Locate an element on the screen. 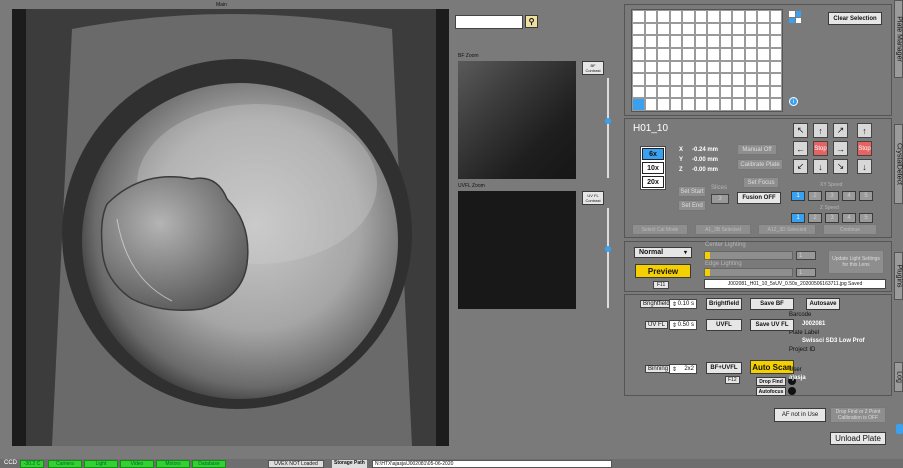 Image resolution: width=903 pixels, height=468 pixels. grid-view-icon is located at coordinates (795, 17).